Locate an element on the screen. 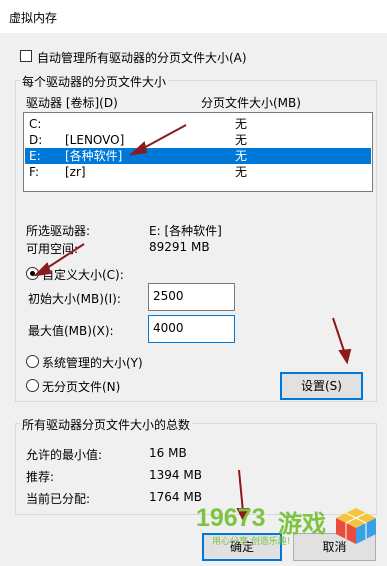 The width and height of the screenshot is (387, 566). arrow-to-custom-size-head is located at coordinates (42, 269).